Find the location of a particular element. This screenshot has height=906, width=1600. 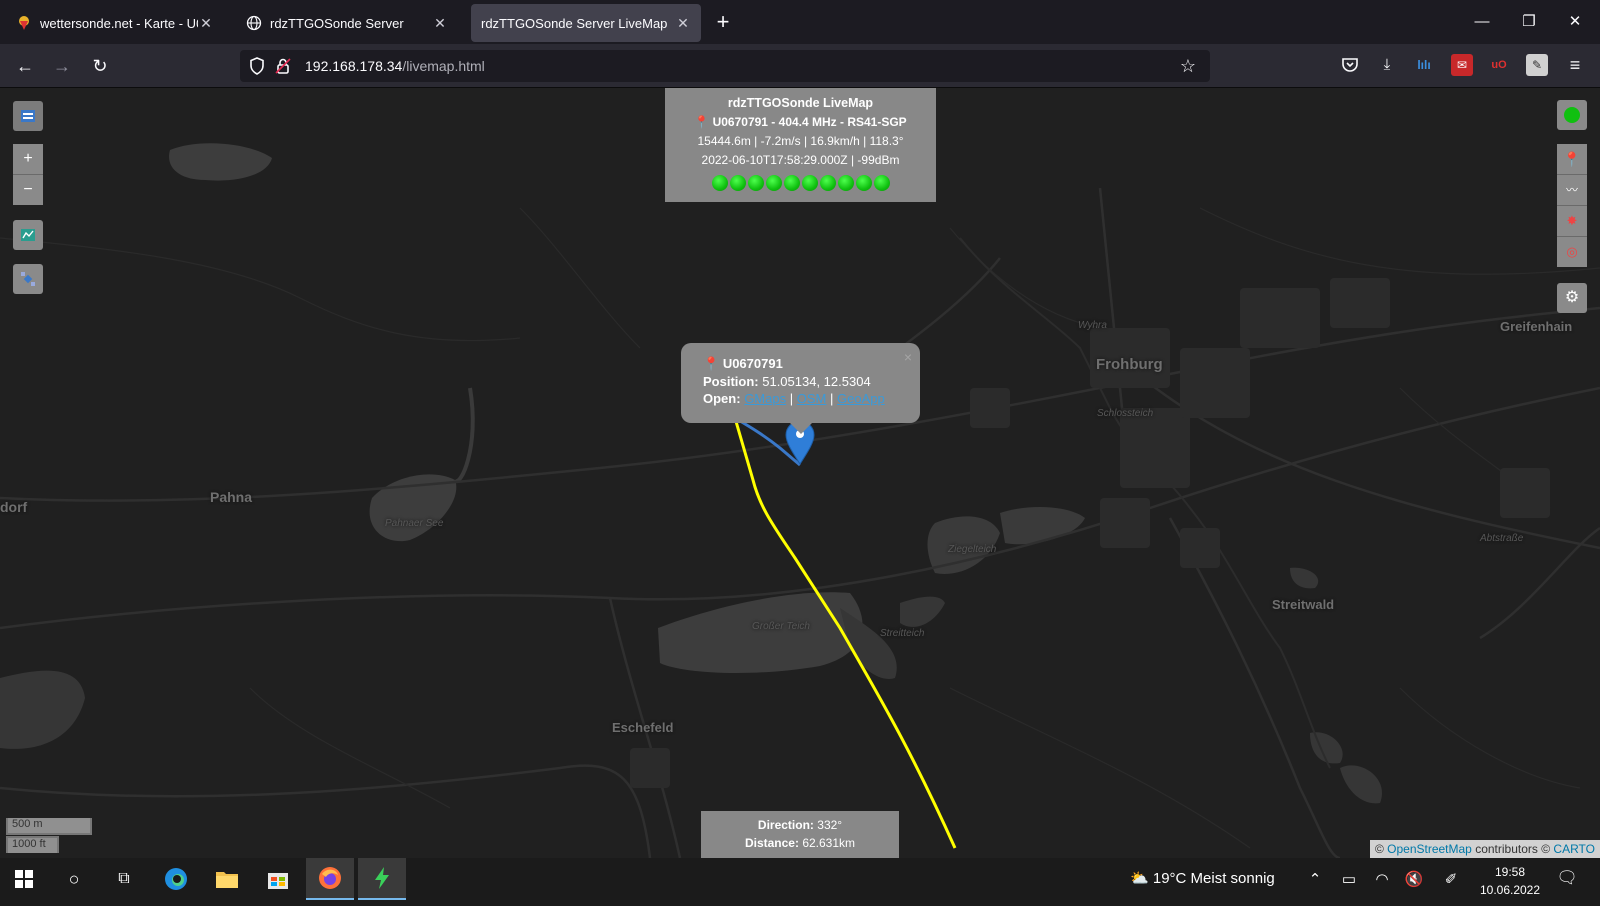

clock-date: 10.06.2022 is located at coordinates (1510, 890).